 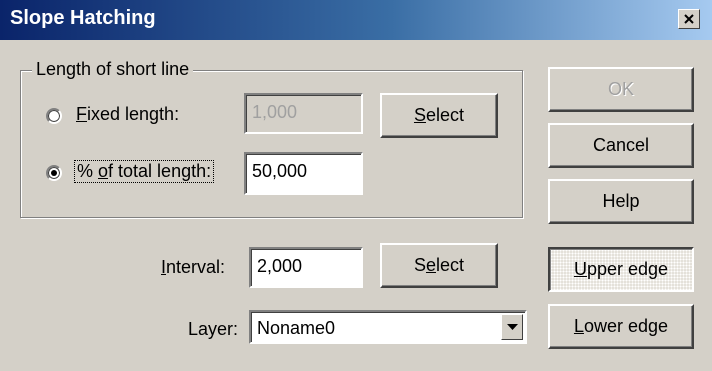 I want to click on chevron-down-icon, so click(x=512, y=327).